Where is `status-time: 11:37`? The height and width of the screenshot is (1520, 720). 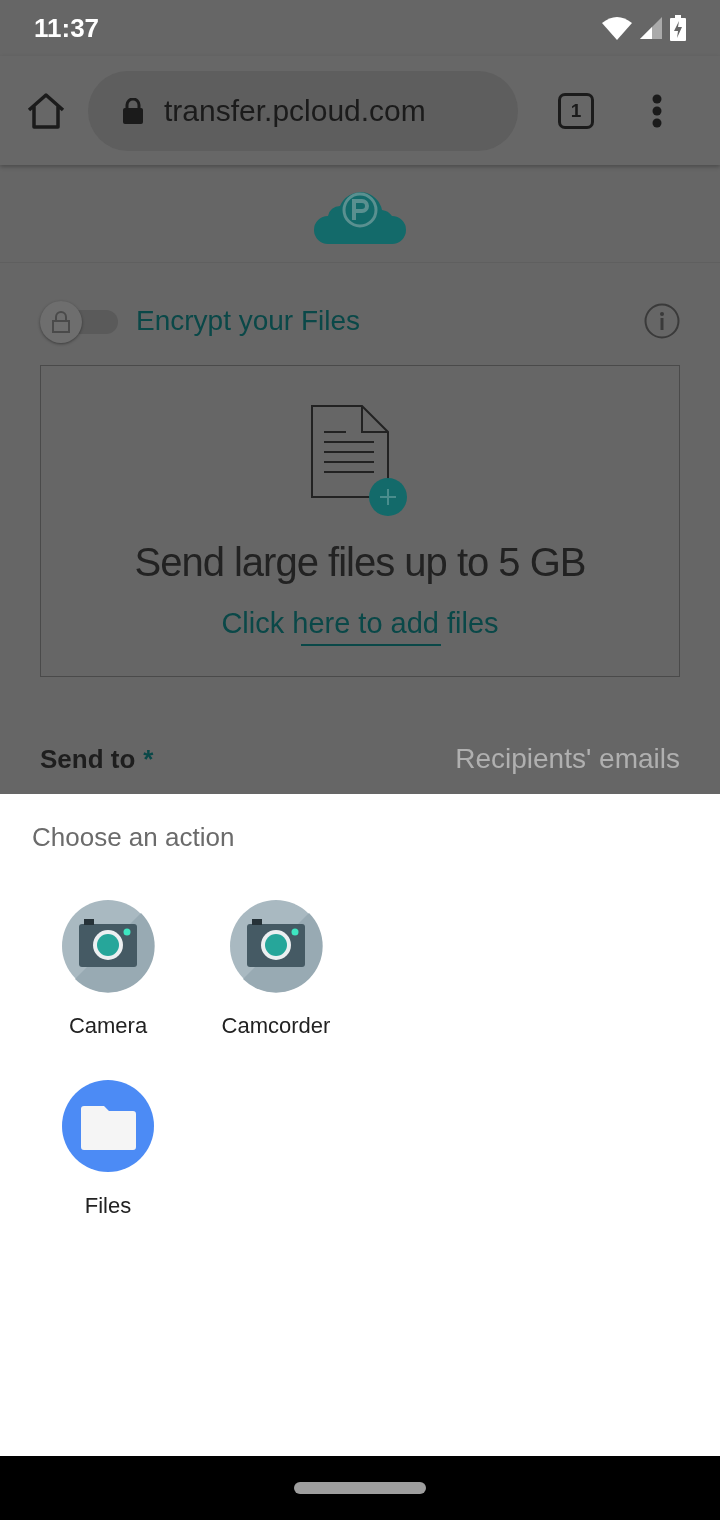 status-time: 11:37 is located at coordinates (67, 28).